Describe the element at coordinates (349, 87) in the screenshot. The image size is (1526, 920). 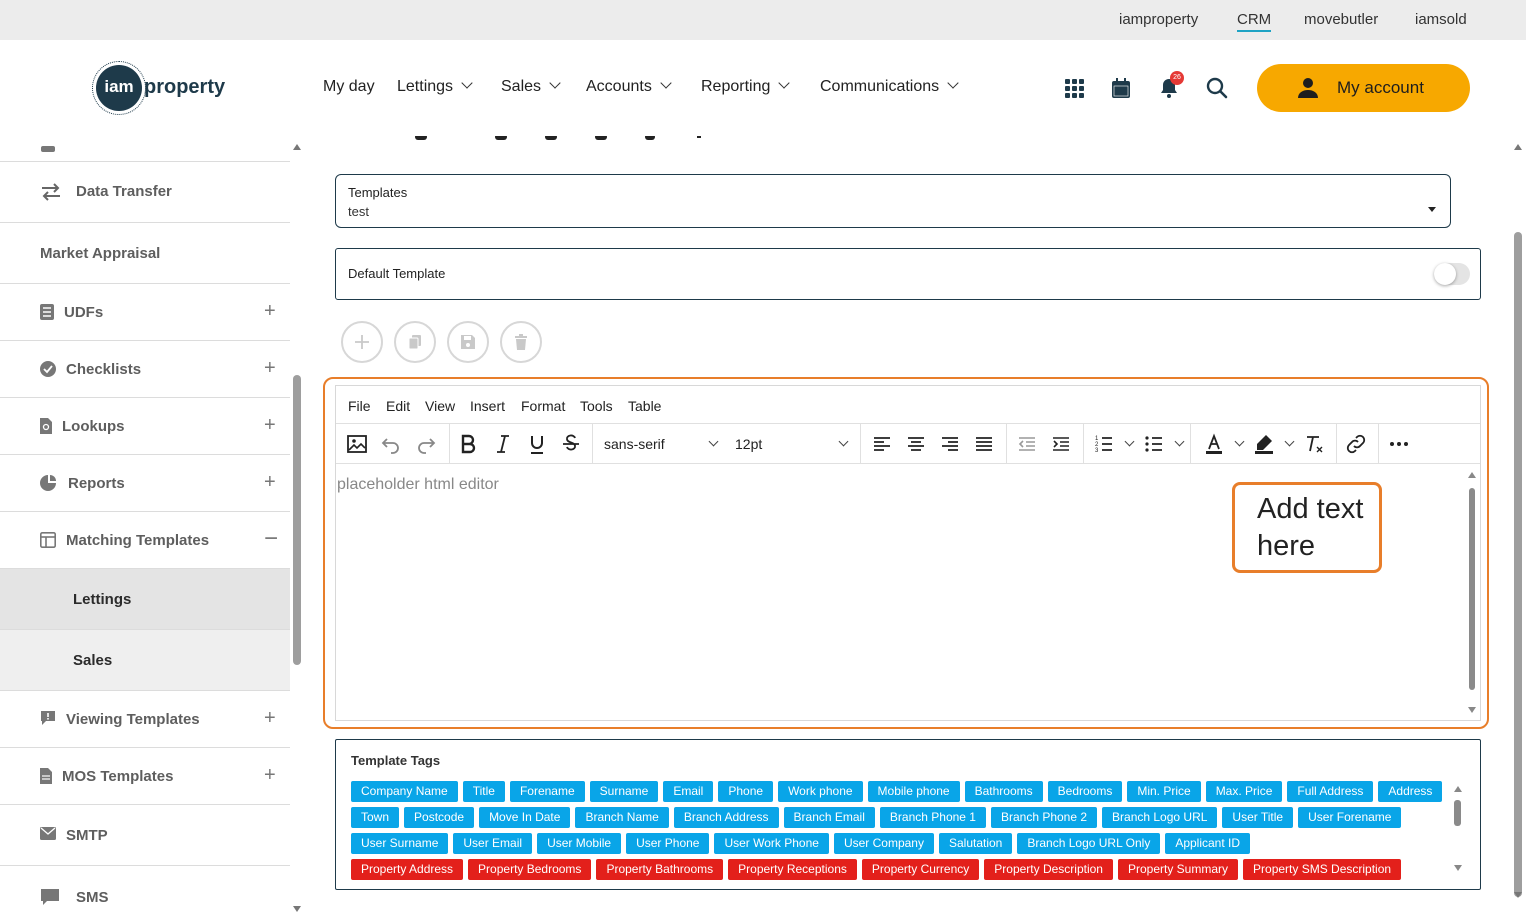
I see `nav-my-day: My day` at that location.